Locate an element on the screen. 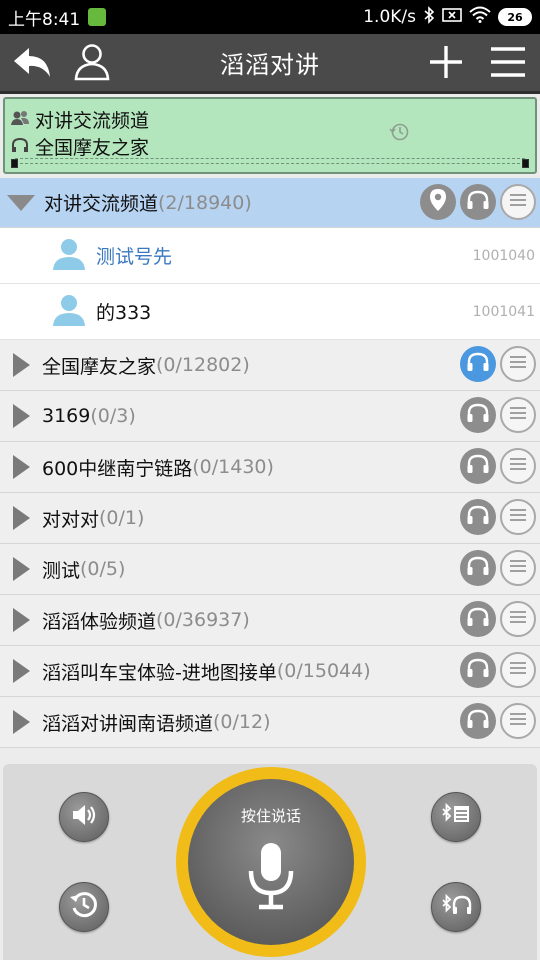 The image size is (540, 960). channel-count: (0/15044) is located at coordinates (323, 671).